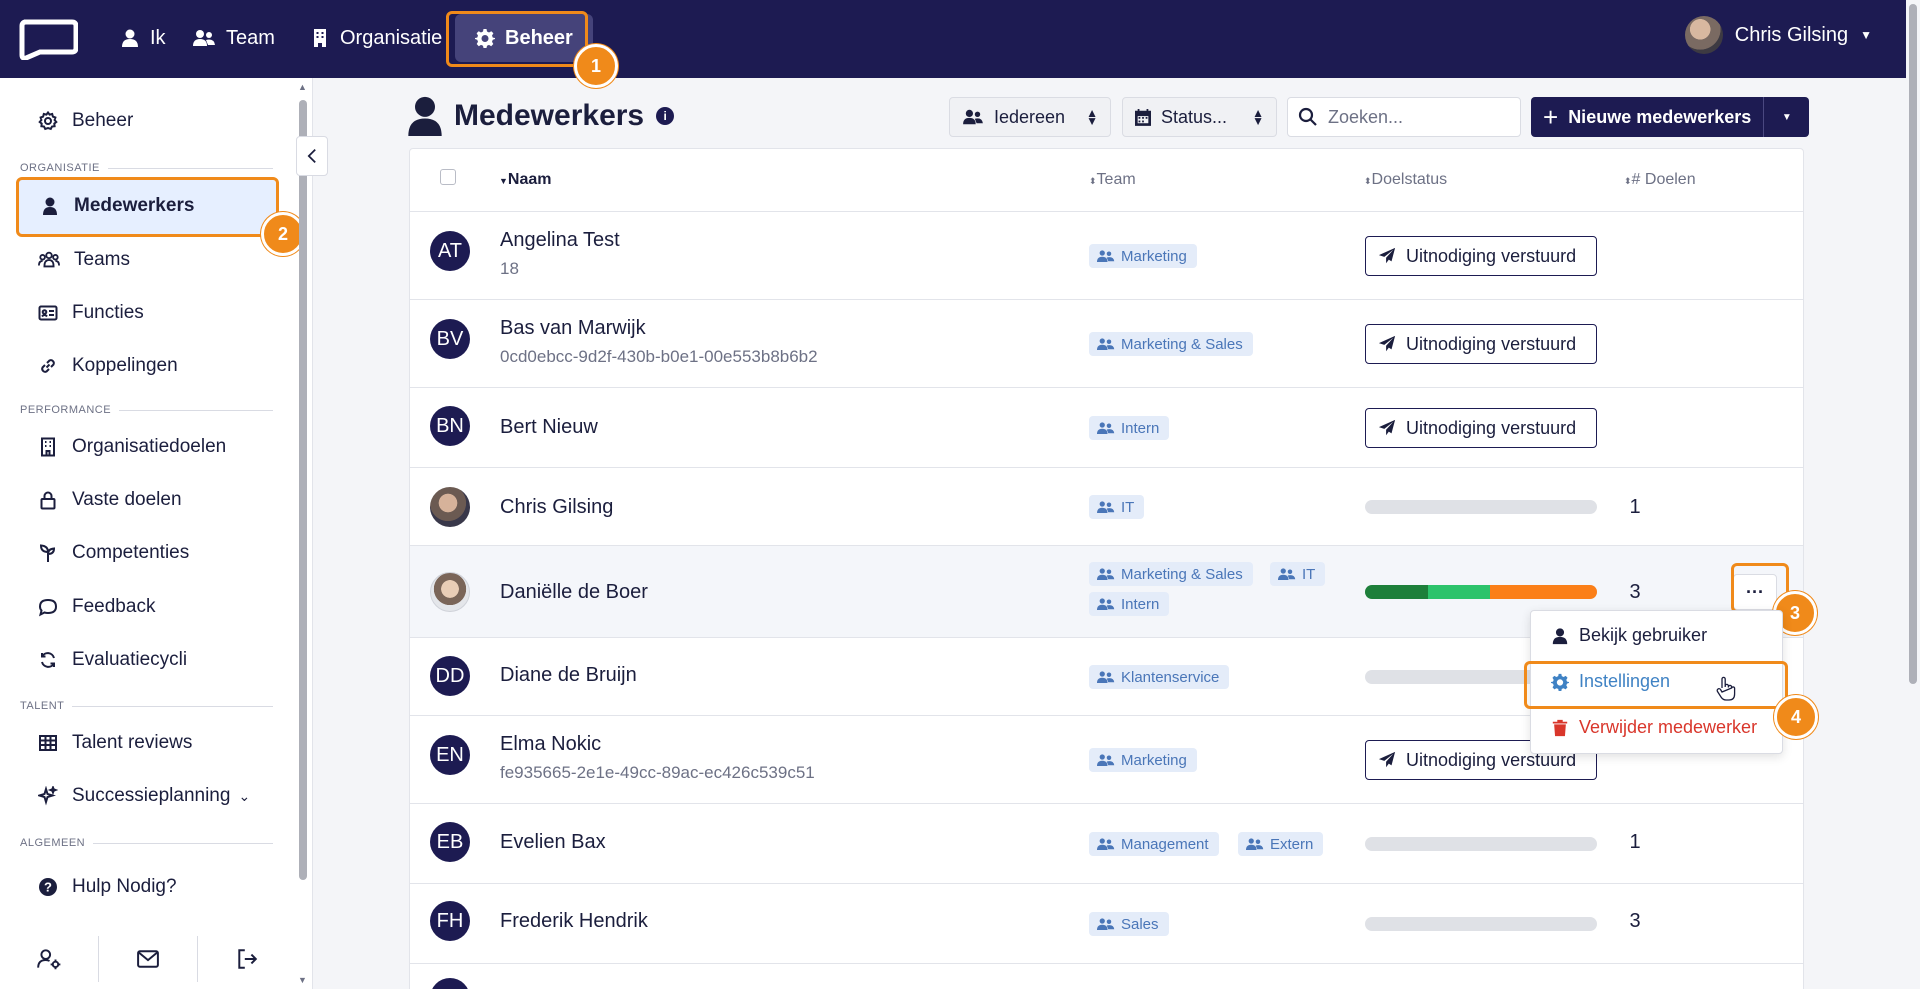 This screenshot has width=1920, height=989. I want to click on scroll-down-icon: ▼, so click(302, 980).